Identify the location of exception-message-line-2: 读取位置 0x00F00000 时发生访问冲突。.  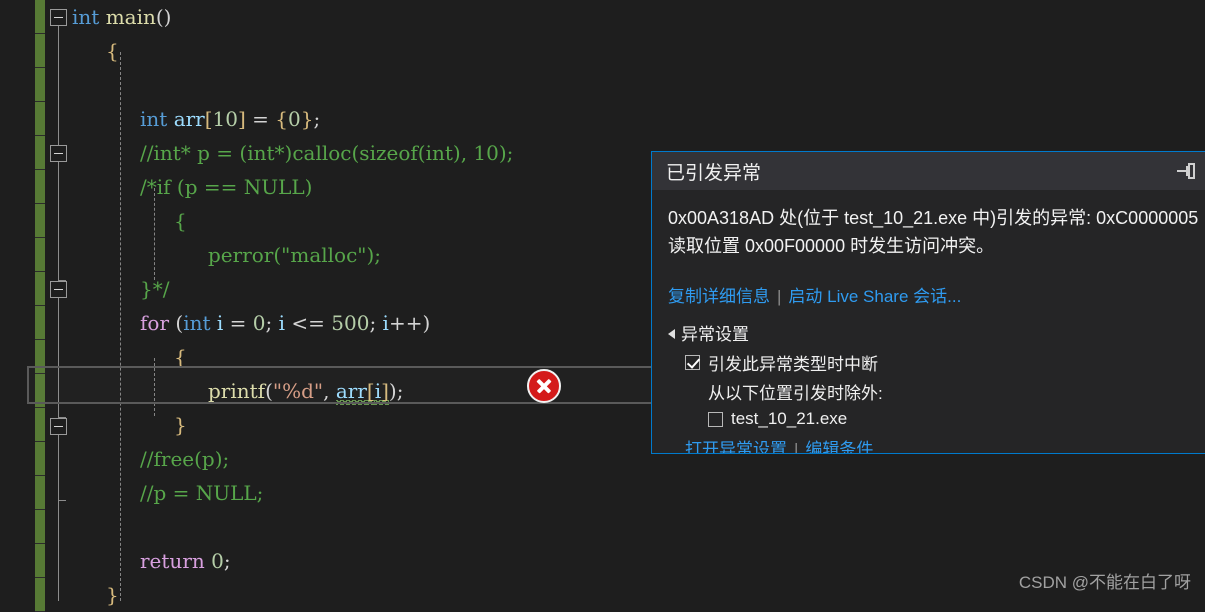
(831, 246).